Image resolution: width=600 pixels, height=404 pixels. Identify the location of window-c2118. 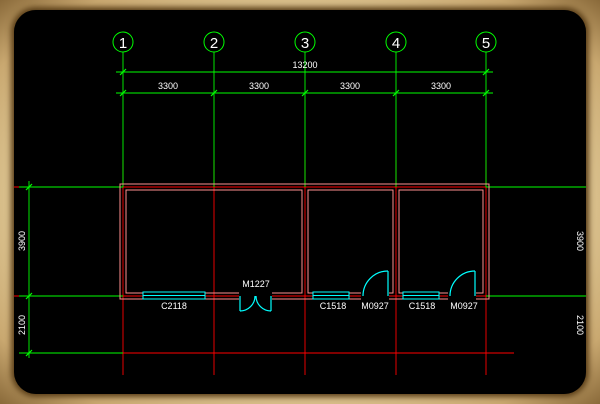
(174, 295).